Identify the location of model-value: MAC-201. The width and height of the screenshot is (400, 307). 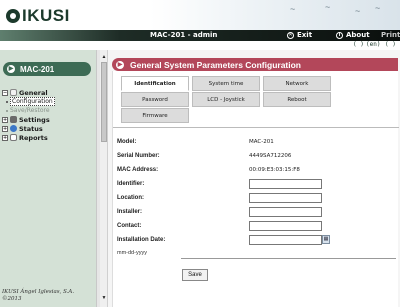
(261, 142).